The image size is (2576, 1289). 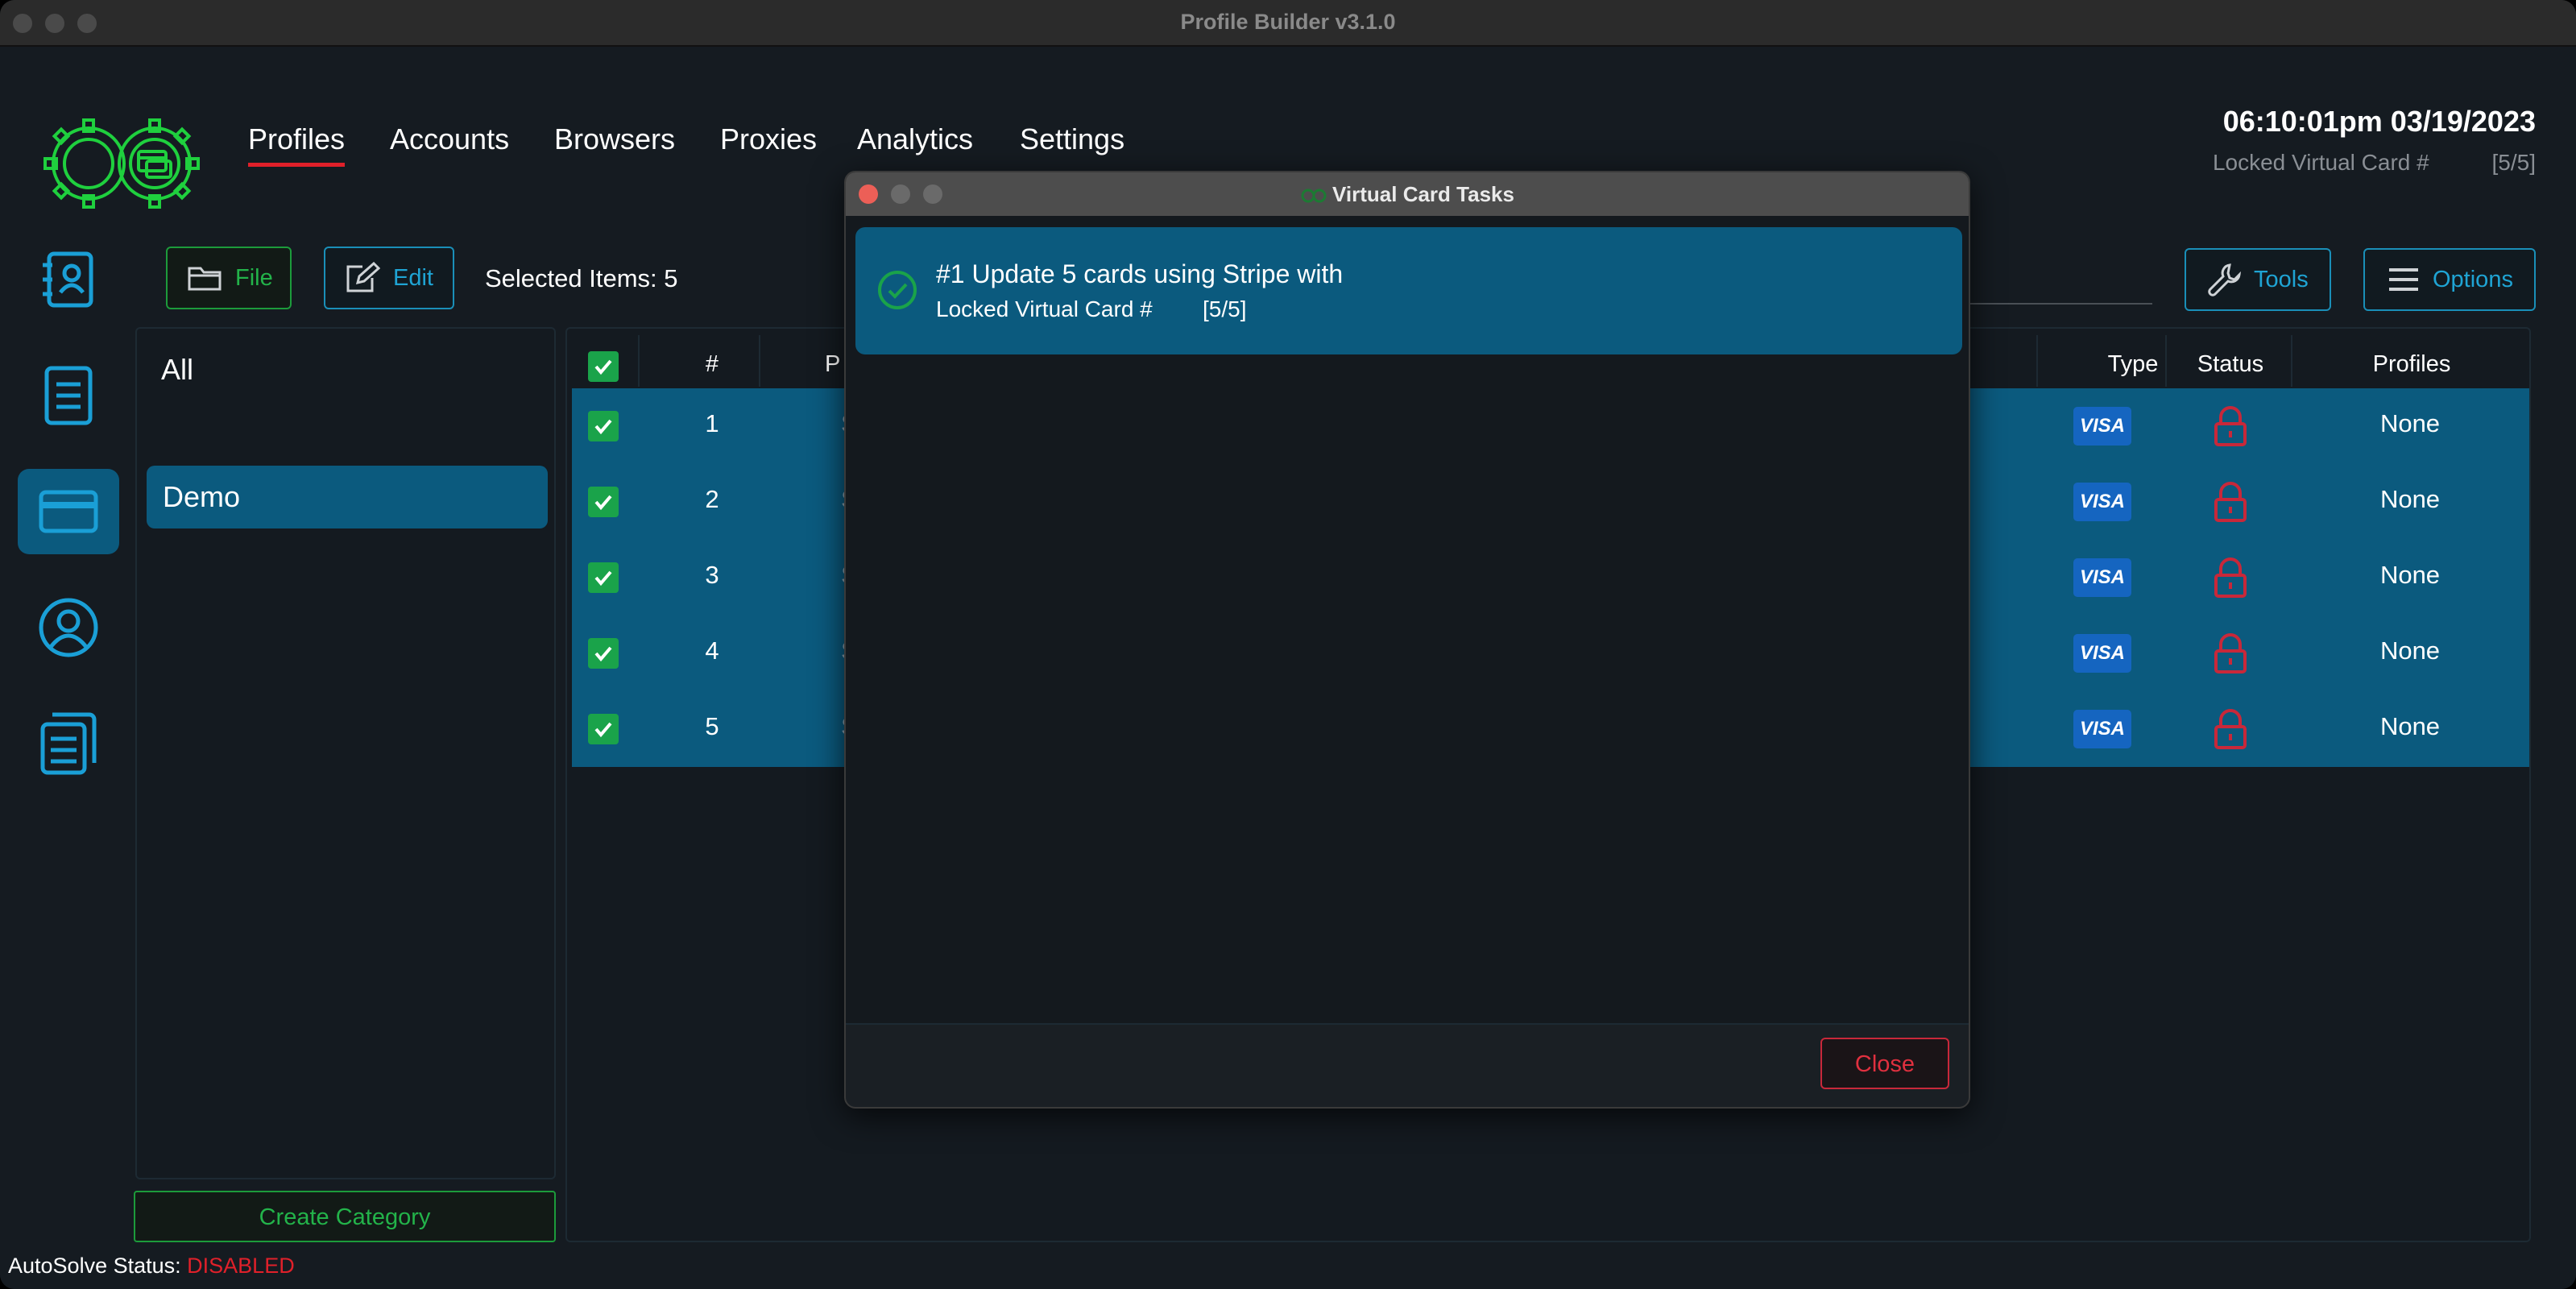 I want to click on row-number: 2, so click(x=712, y=499).